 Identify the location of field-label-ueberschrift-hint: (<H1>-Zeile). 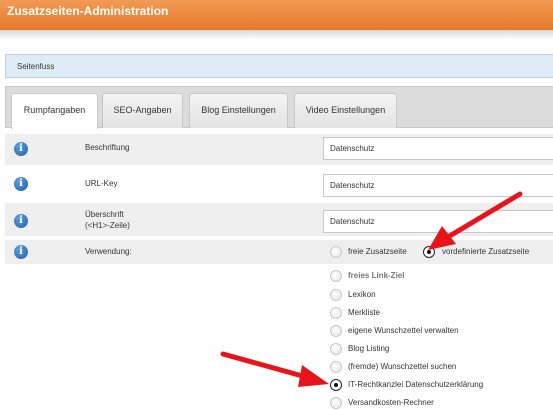
(107, 225).